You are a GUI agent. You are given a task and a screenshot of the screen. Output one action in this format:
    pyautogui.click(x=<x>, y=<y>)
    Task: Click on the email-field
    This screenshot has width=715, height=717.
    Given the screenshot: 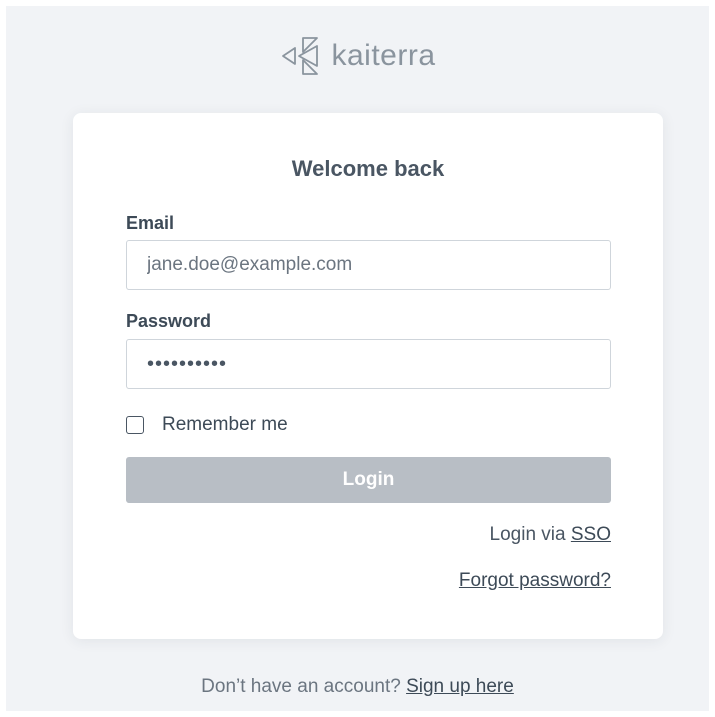 What is the action you would take?
    pyautogui.click(x=368, y=265)
    